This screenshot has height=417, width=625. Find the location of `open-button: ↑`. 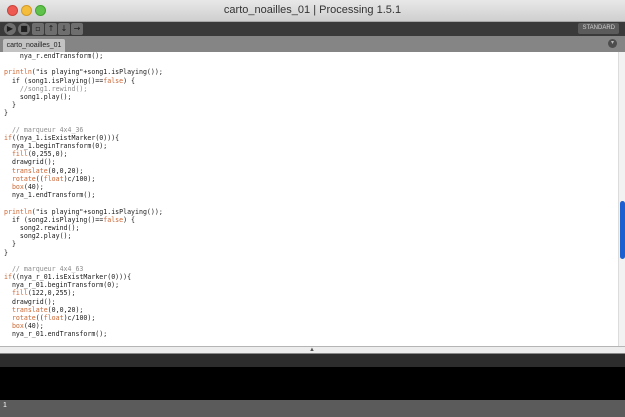

open-button: ↑ is located at coordinates (51, 29).